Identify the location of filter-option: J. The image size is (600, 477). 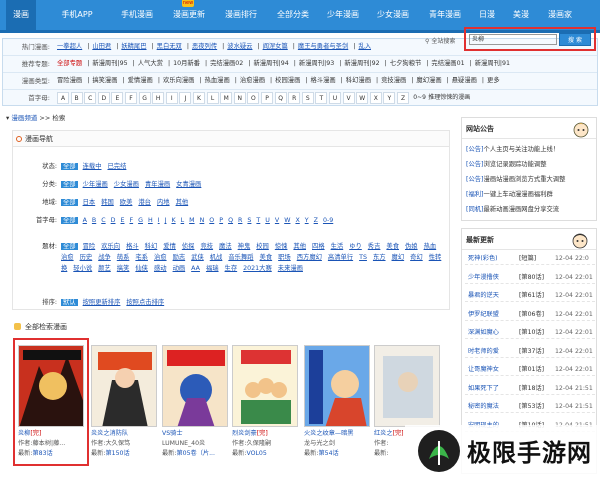
(166, 220).